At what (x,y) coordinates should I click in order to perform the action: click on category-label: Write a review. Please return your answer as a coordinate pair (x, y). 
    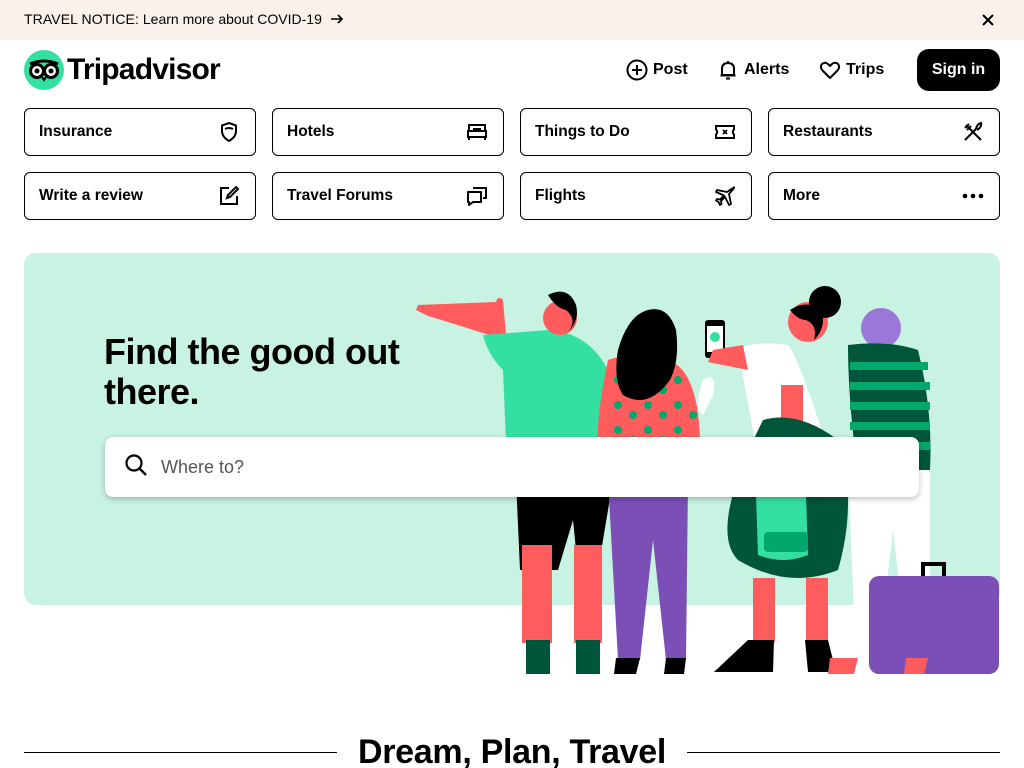
    Looking at the image, I should click on (91, 195).